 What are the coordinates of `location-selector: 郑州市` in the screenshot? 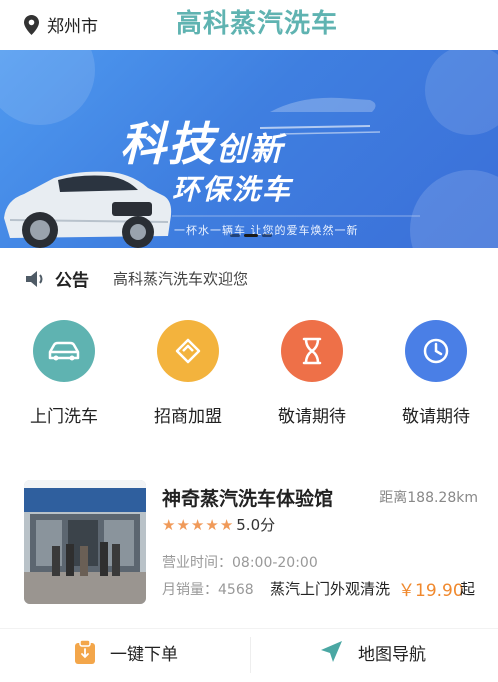 It's located at (61, 24).